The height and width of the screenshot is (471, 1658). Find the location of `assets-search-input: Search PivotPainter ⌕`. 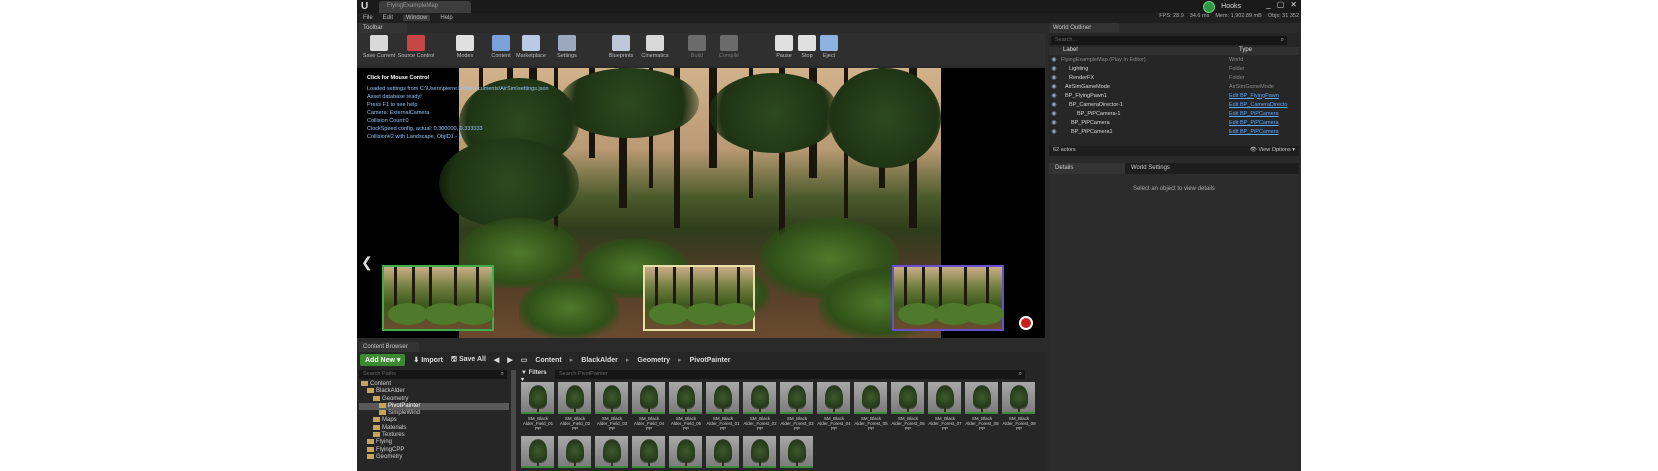

assets-search-input: Search PivotPainter ⌕ is located at coordinates (790, 374).